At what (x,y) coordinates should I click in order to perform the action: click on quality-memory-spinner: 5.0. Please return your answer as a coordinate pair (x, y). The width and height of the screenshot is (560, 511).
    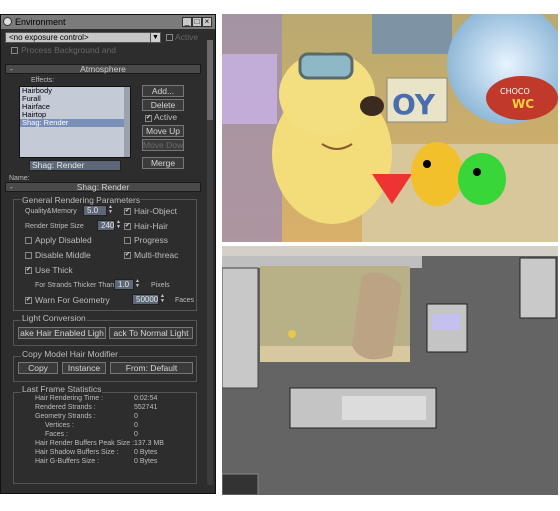
    Looking at the image, I should click on (95, 210).